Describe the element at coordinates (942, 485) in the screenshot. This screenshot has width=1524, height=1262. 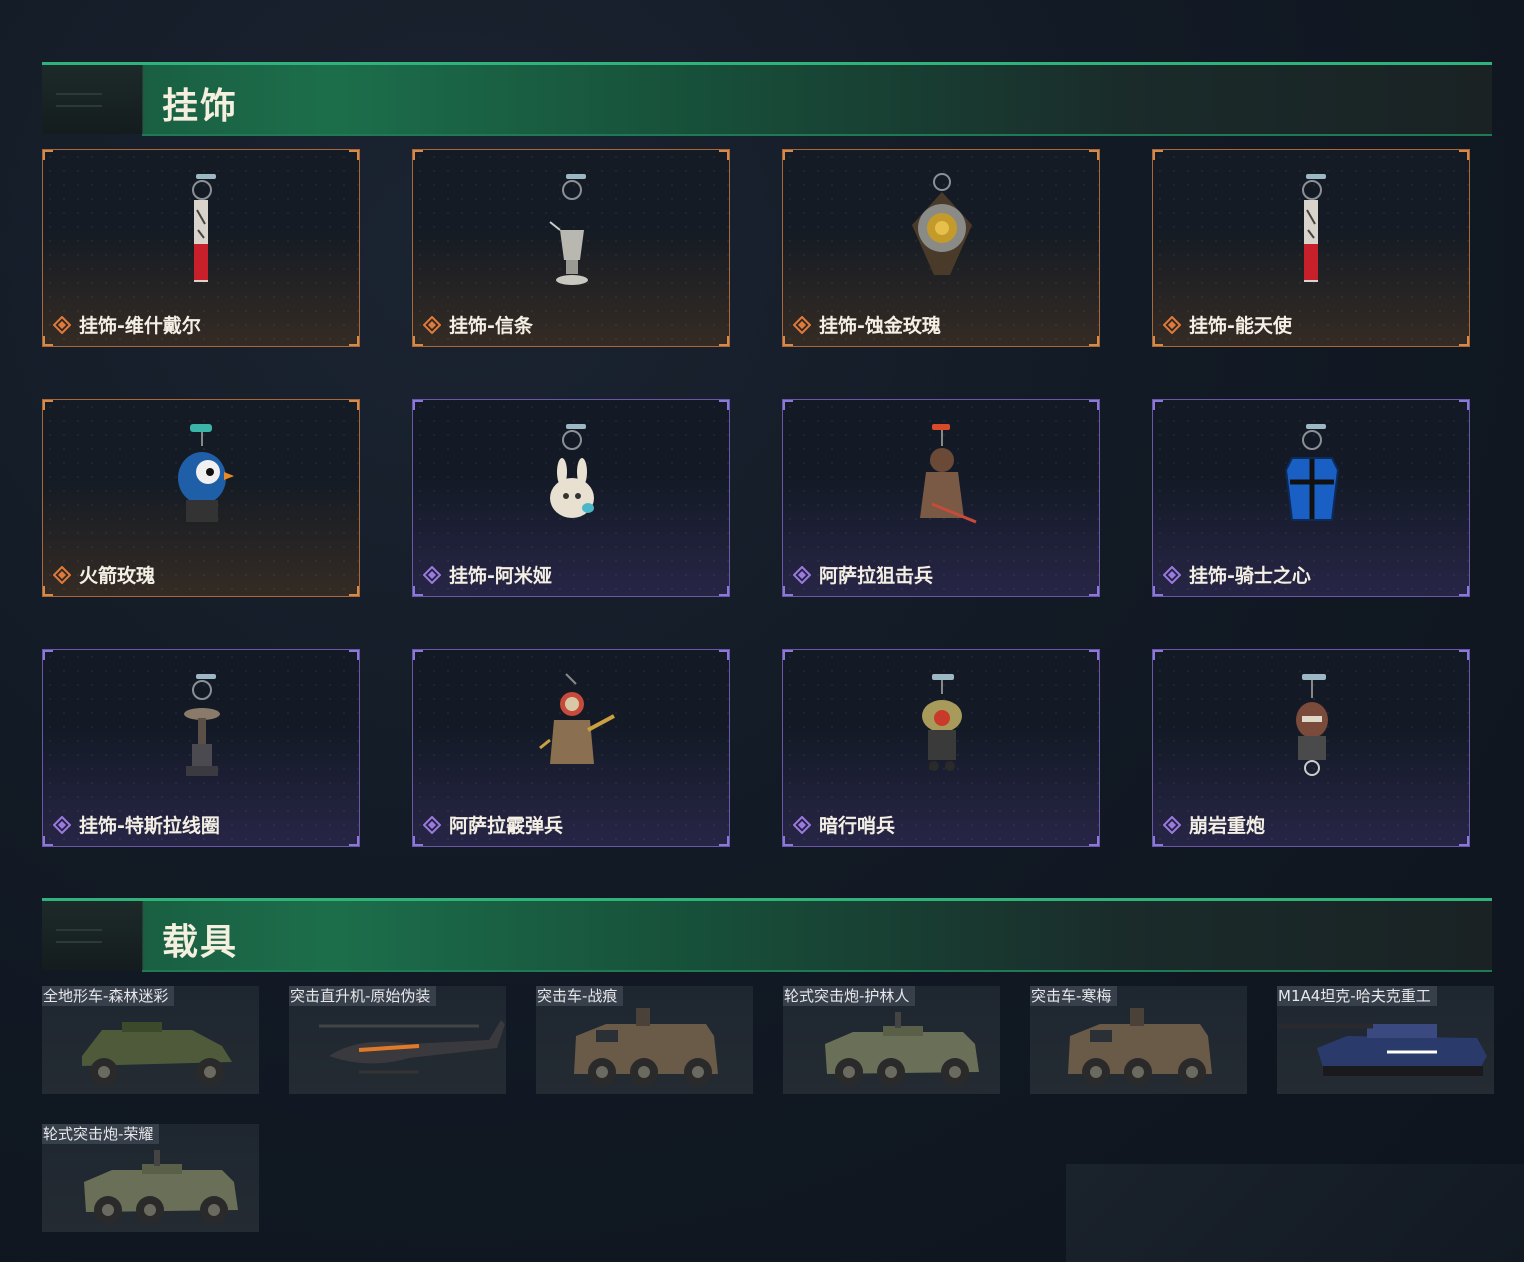
I see `charm-sniper-figure` at that location.